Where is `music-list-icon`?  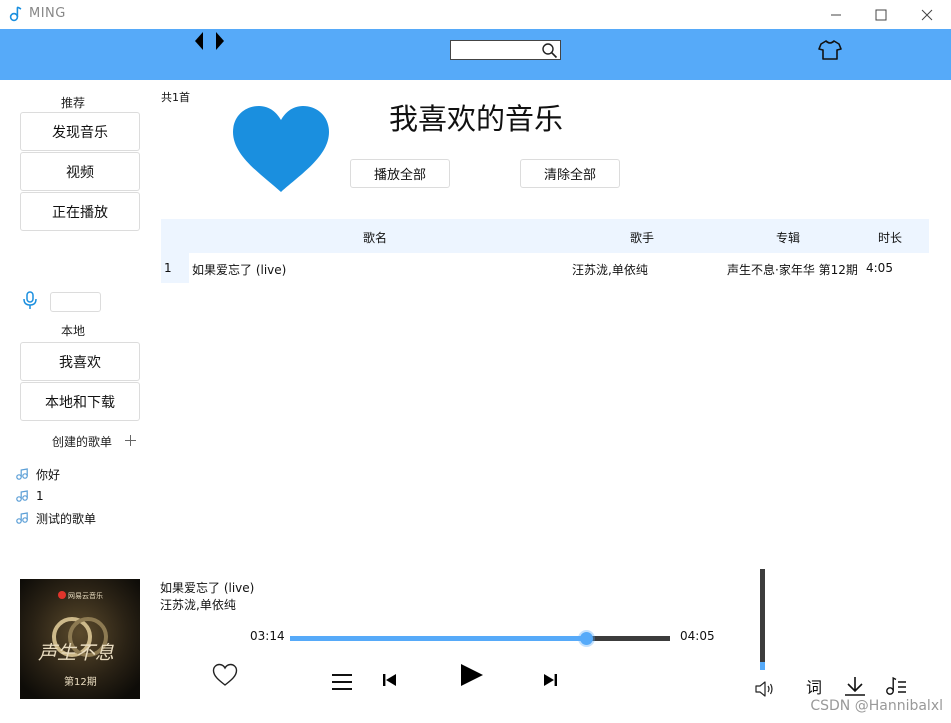
music-list-icon is located at coordinates (896, 685).